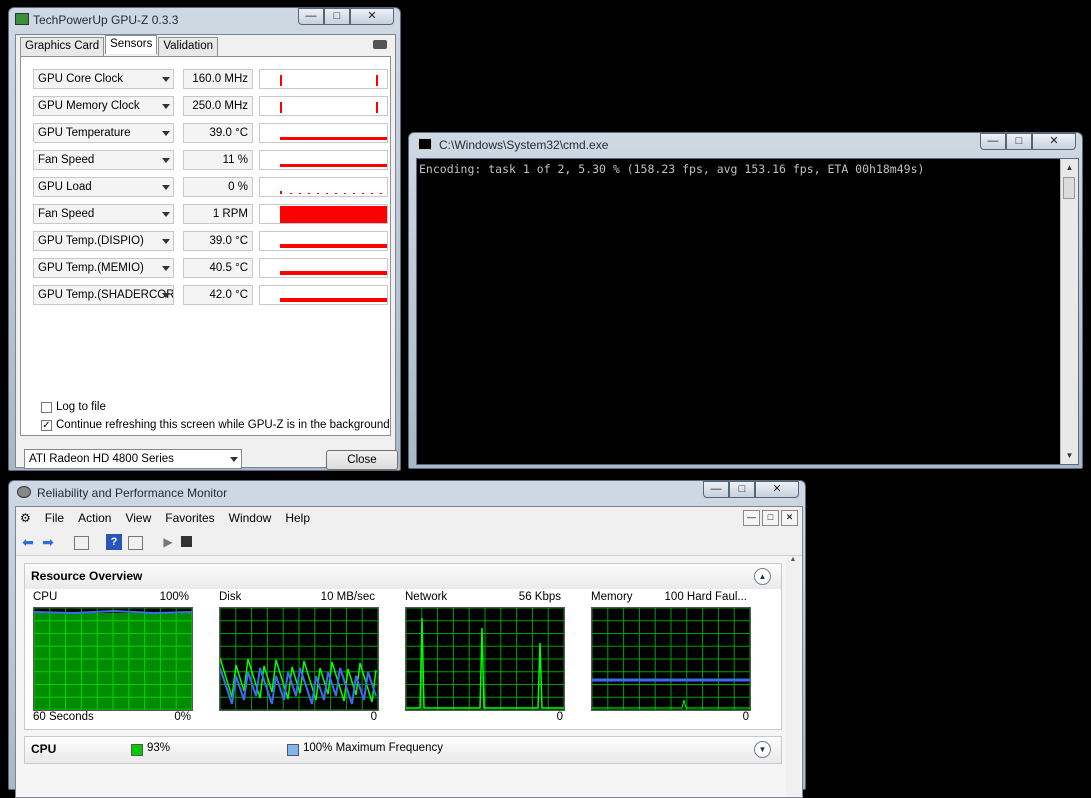  I want to click on sensor-graph, so click(323, 214).